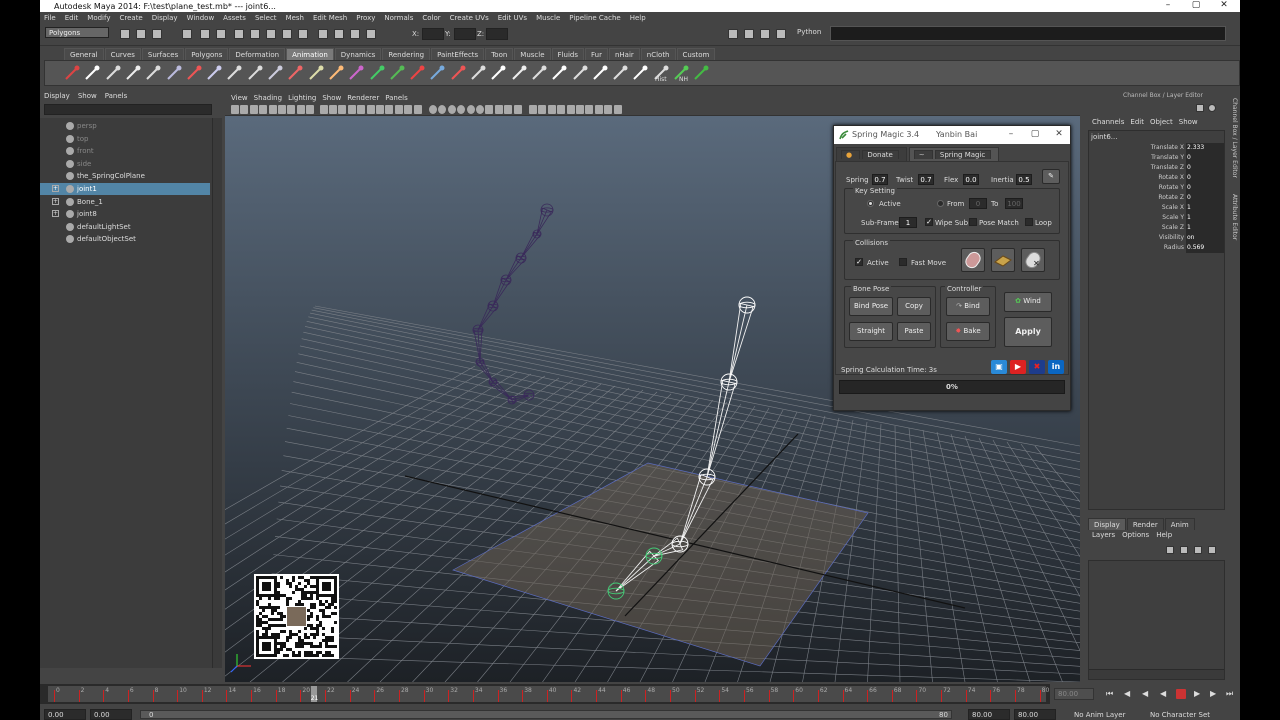 This screenshot has width=1280, height=720. What do you see at coordinates (1028, 33) in the screenshot?
I see `command-line-input` at bounding box center [1028, 33].